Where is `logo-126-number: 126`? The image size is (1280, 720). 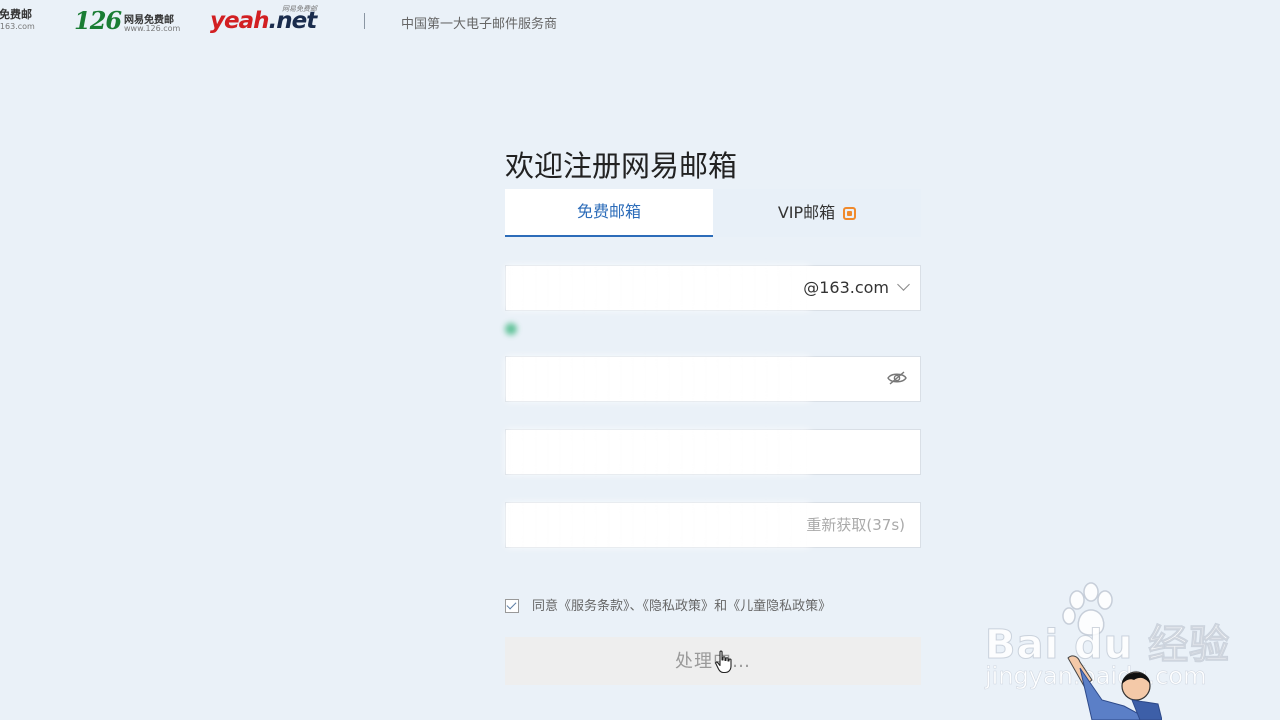 logo-126-number: 126 is located at coordinates (98, 20).